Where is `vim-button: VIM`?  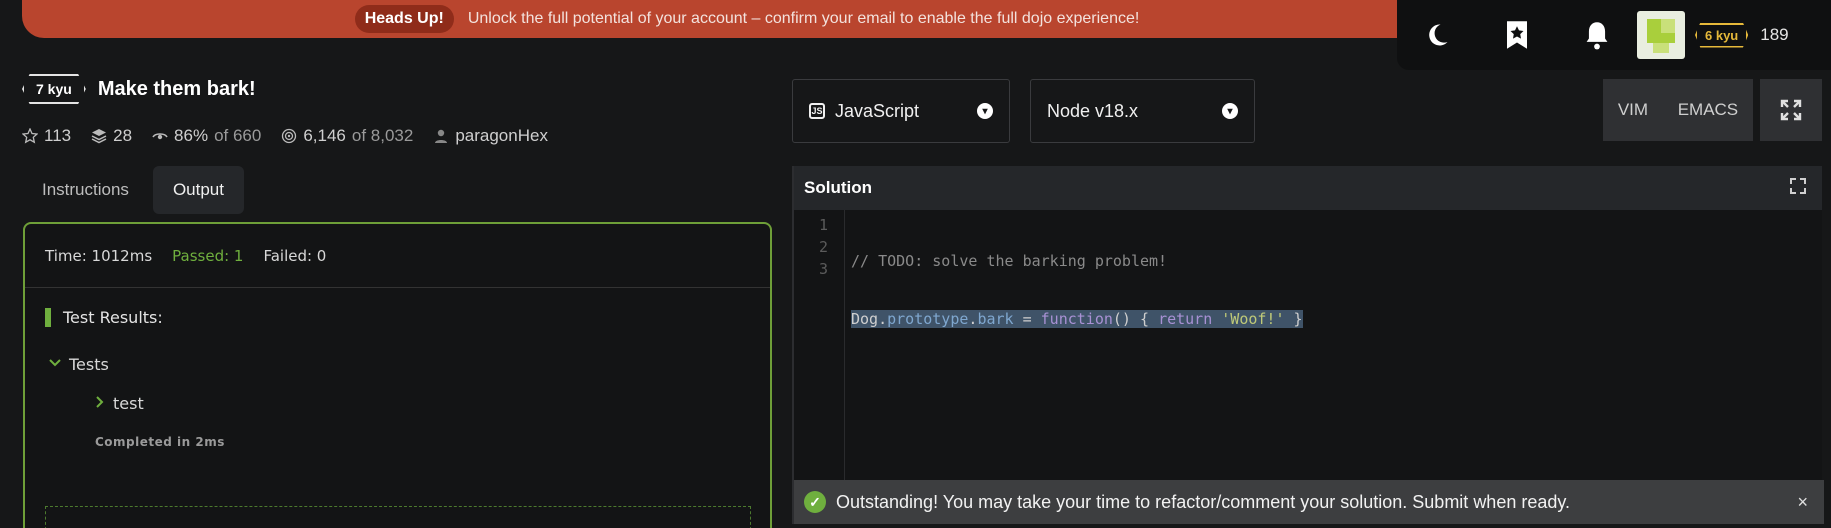
vim-button: VIM is located at coordinates (1633, 110).